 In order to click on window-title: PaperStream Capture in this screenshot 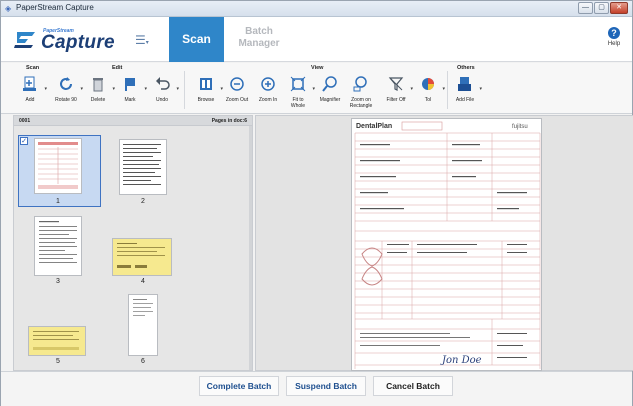, I will do `click(55, 7)`.